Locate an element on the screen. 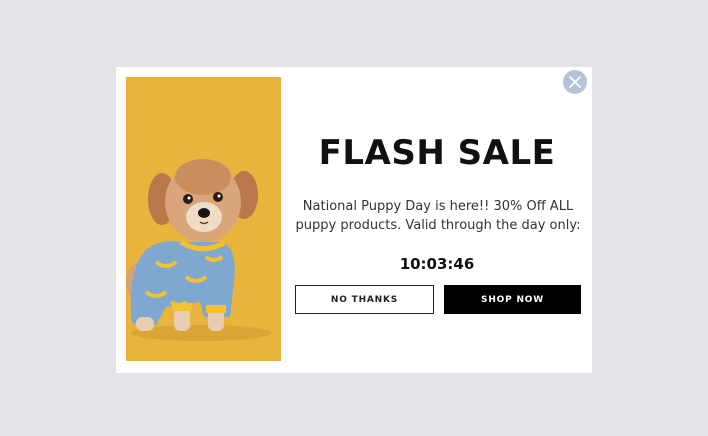 The image size is (708, 436). close-button is located at coordinates (575, 82).